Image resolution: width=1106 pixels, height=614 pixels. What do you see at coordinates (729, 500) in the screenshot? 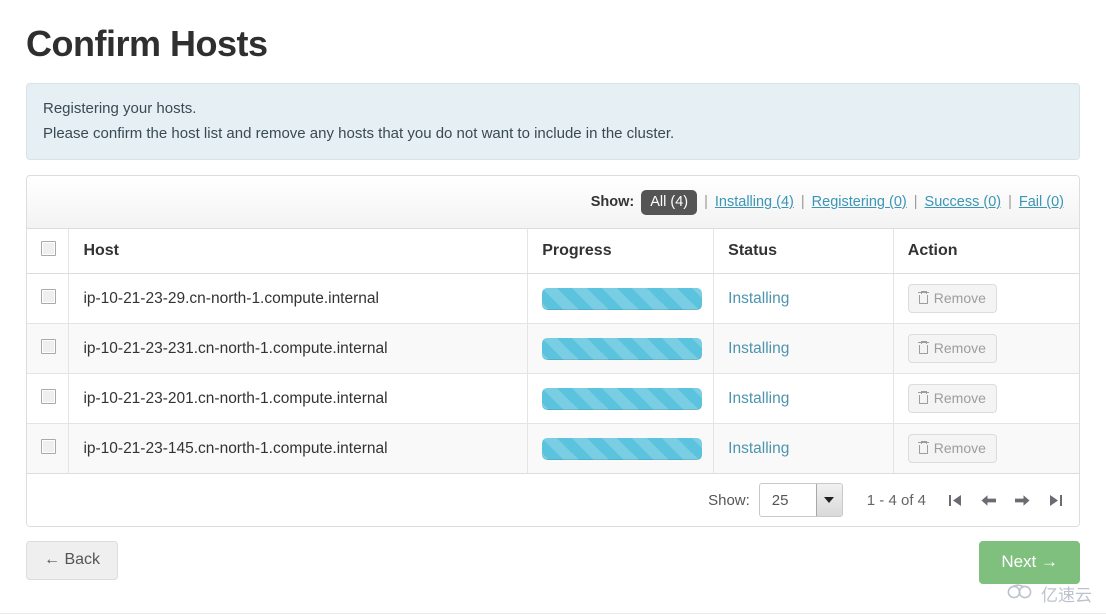
I see `page-size-label: Show:` at bounding box center [729, 500].